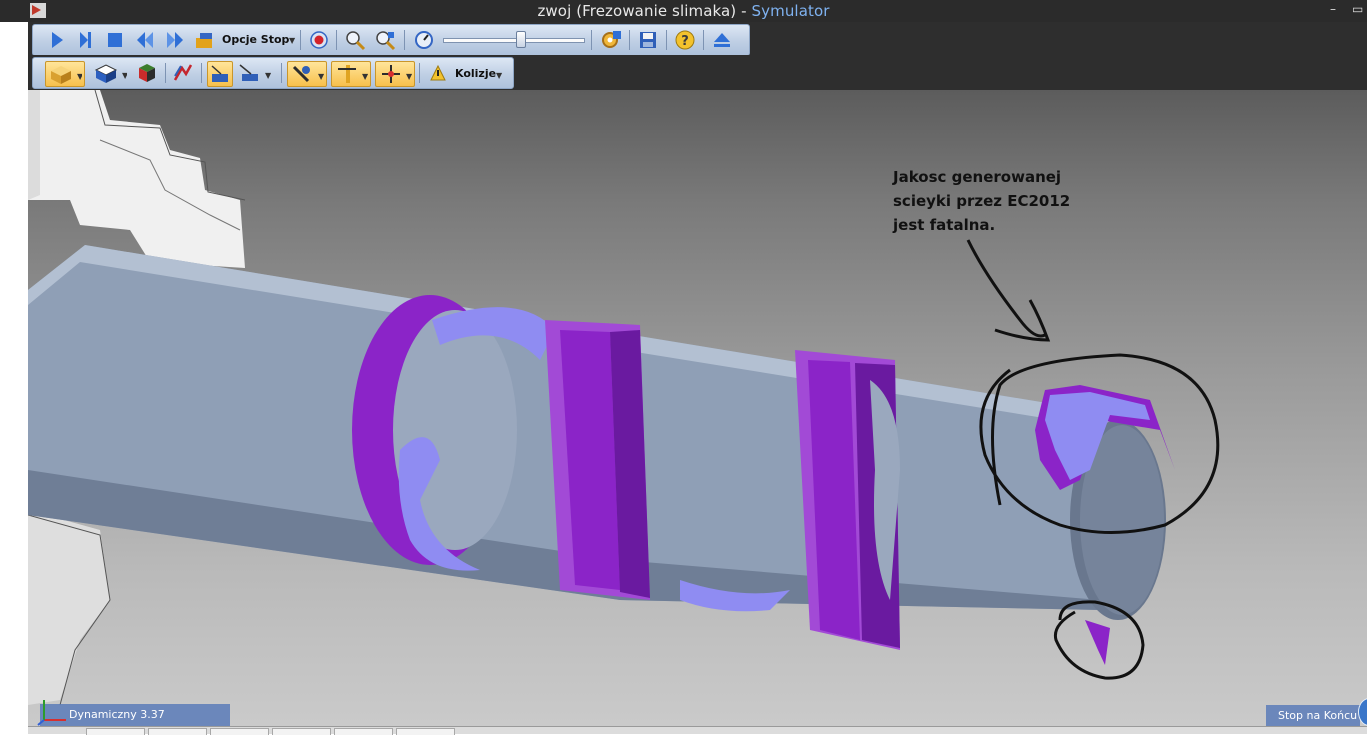 Image resolution: width=1367 pixels, height=735 pixels. I want to click on zoom-button, so click(355, 40).